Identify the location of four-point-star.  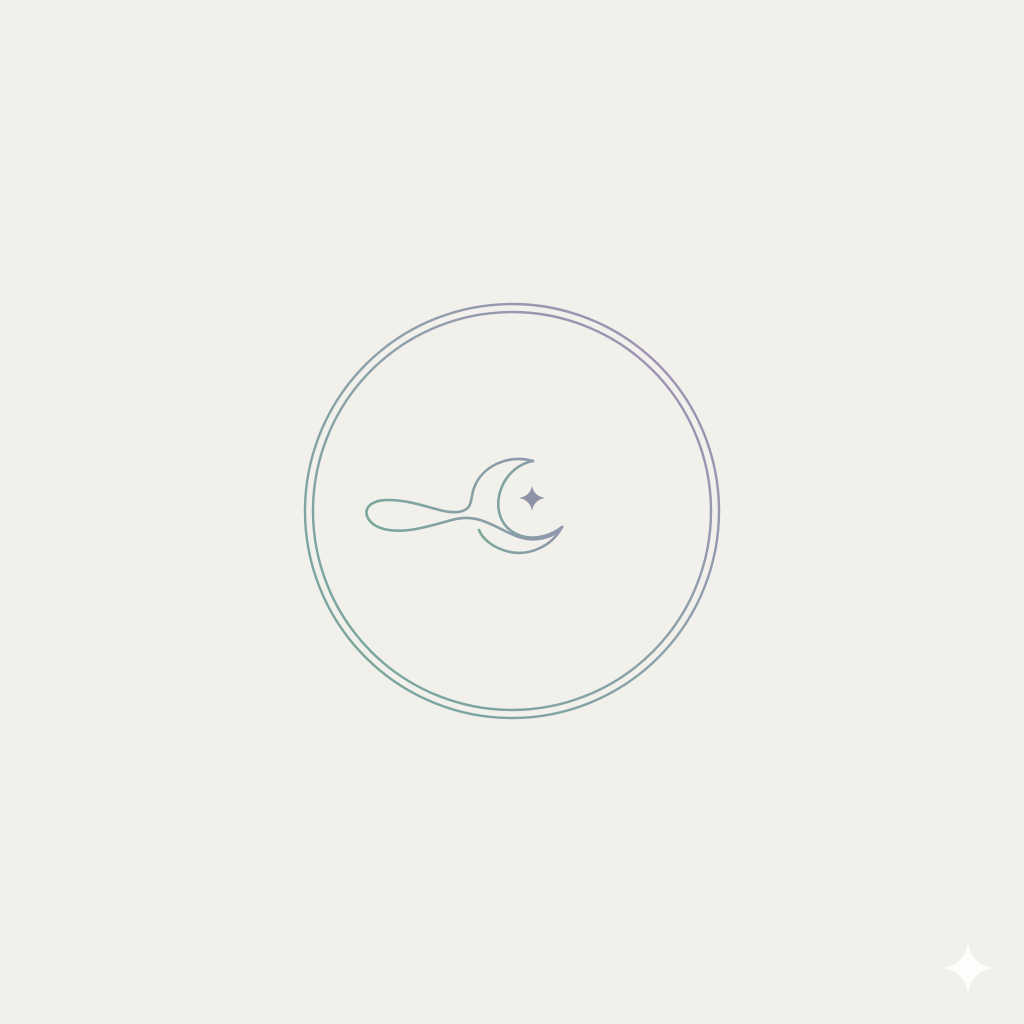
(532, 498).